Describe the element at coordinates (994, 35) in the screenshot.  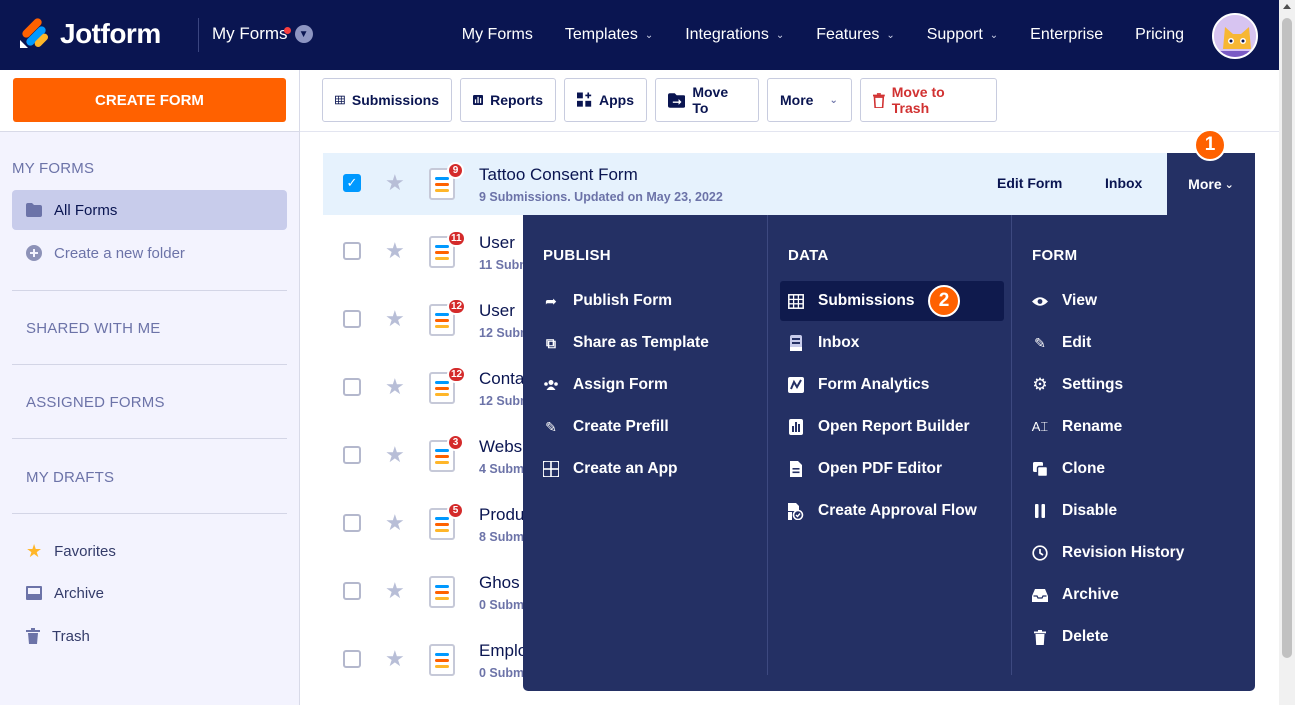
I see `chevron-down-icon: ⌄` at that location.